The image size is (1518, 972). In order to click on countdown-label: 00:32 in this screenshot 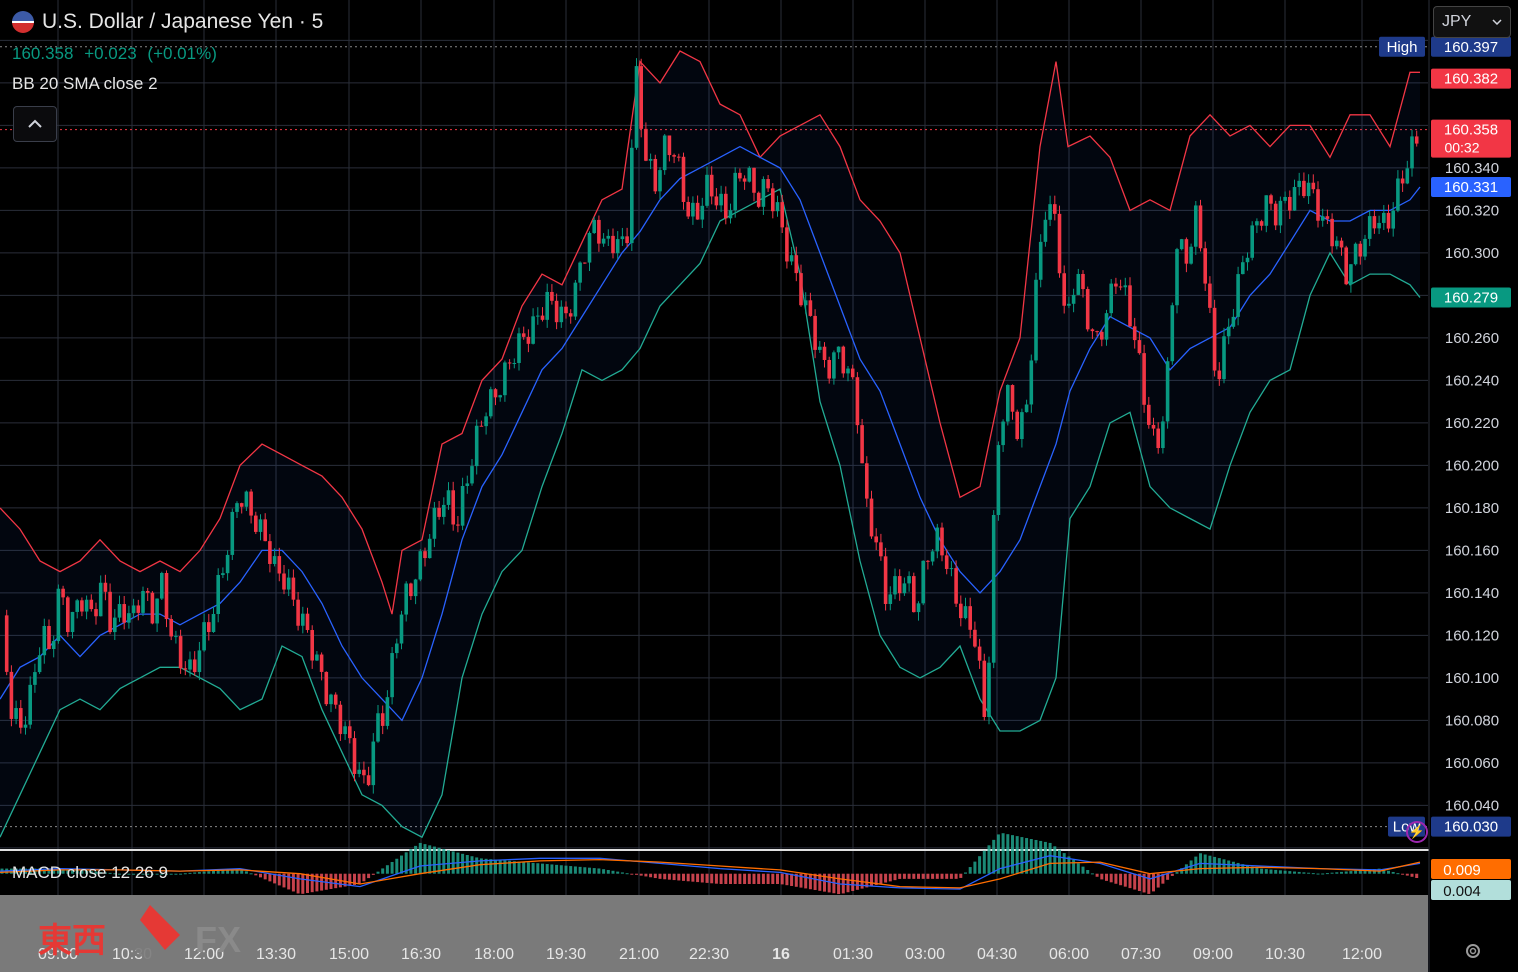, I will do `click(1461, 148)`.